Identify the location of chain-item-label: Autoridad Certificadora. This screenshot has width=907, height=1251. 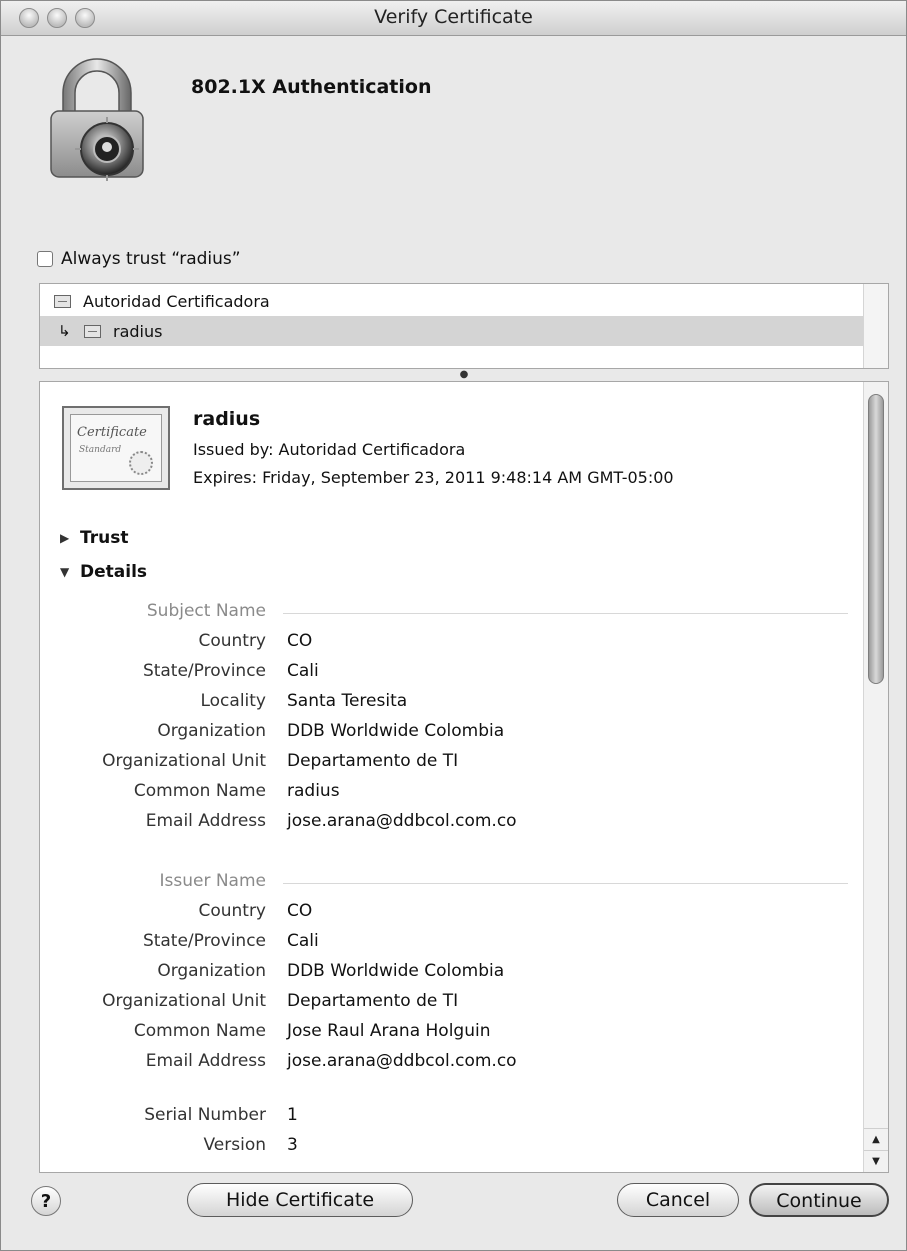
(176, 301).